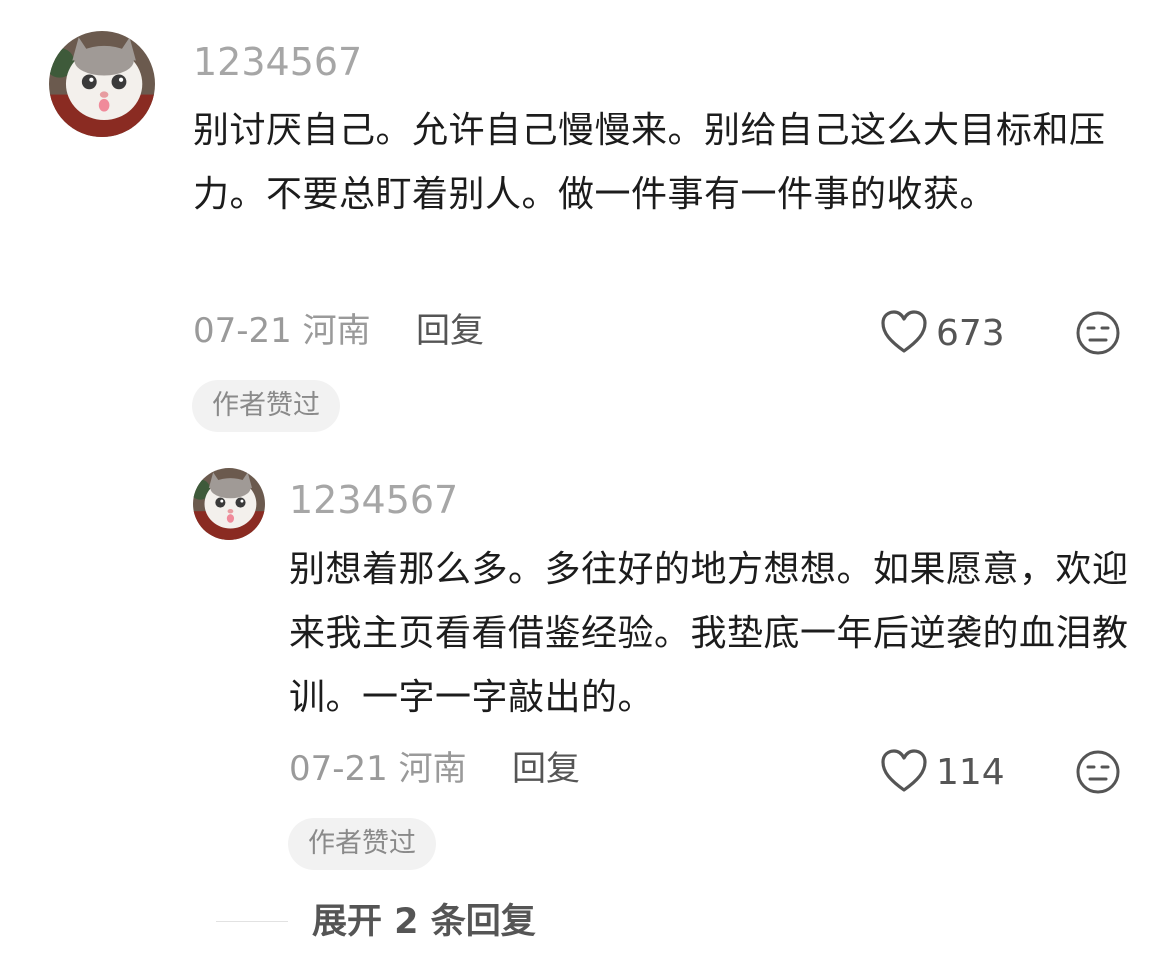  I want to click on like-button: 673, so click(942, 334).